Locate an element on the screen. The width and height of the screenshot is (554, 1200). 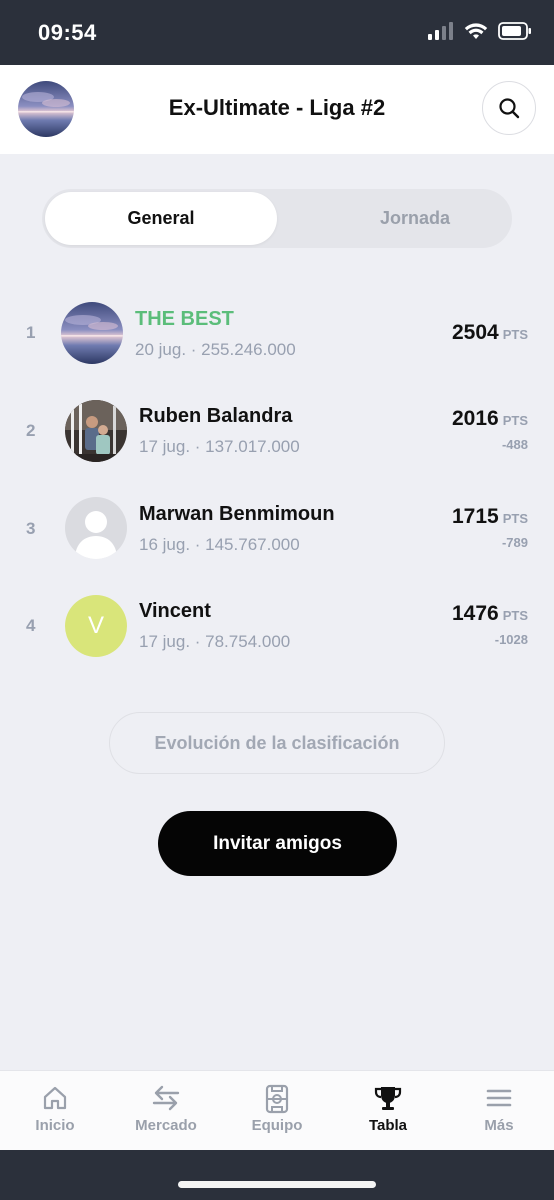
team-name: Vincent is located at coordinates (175, 611).